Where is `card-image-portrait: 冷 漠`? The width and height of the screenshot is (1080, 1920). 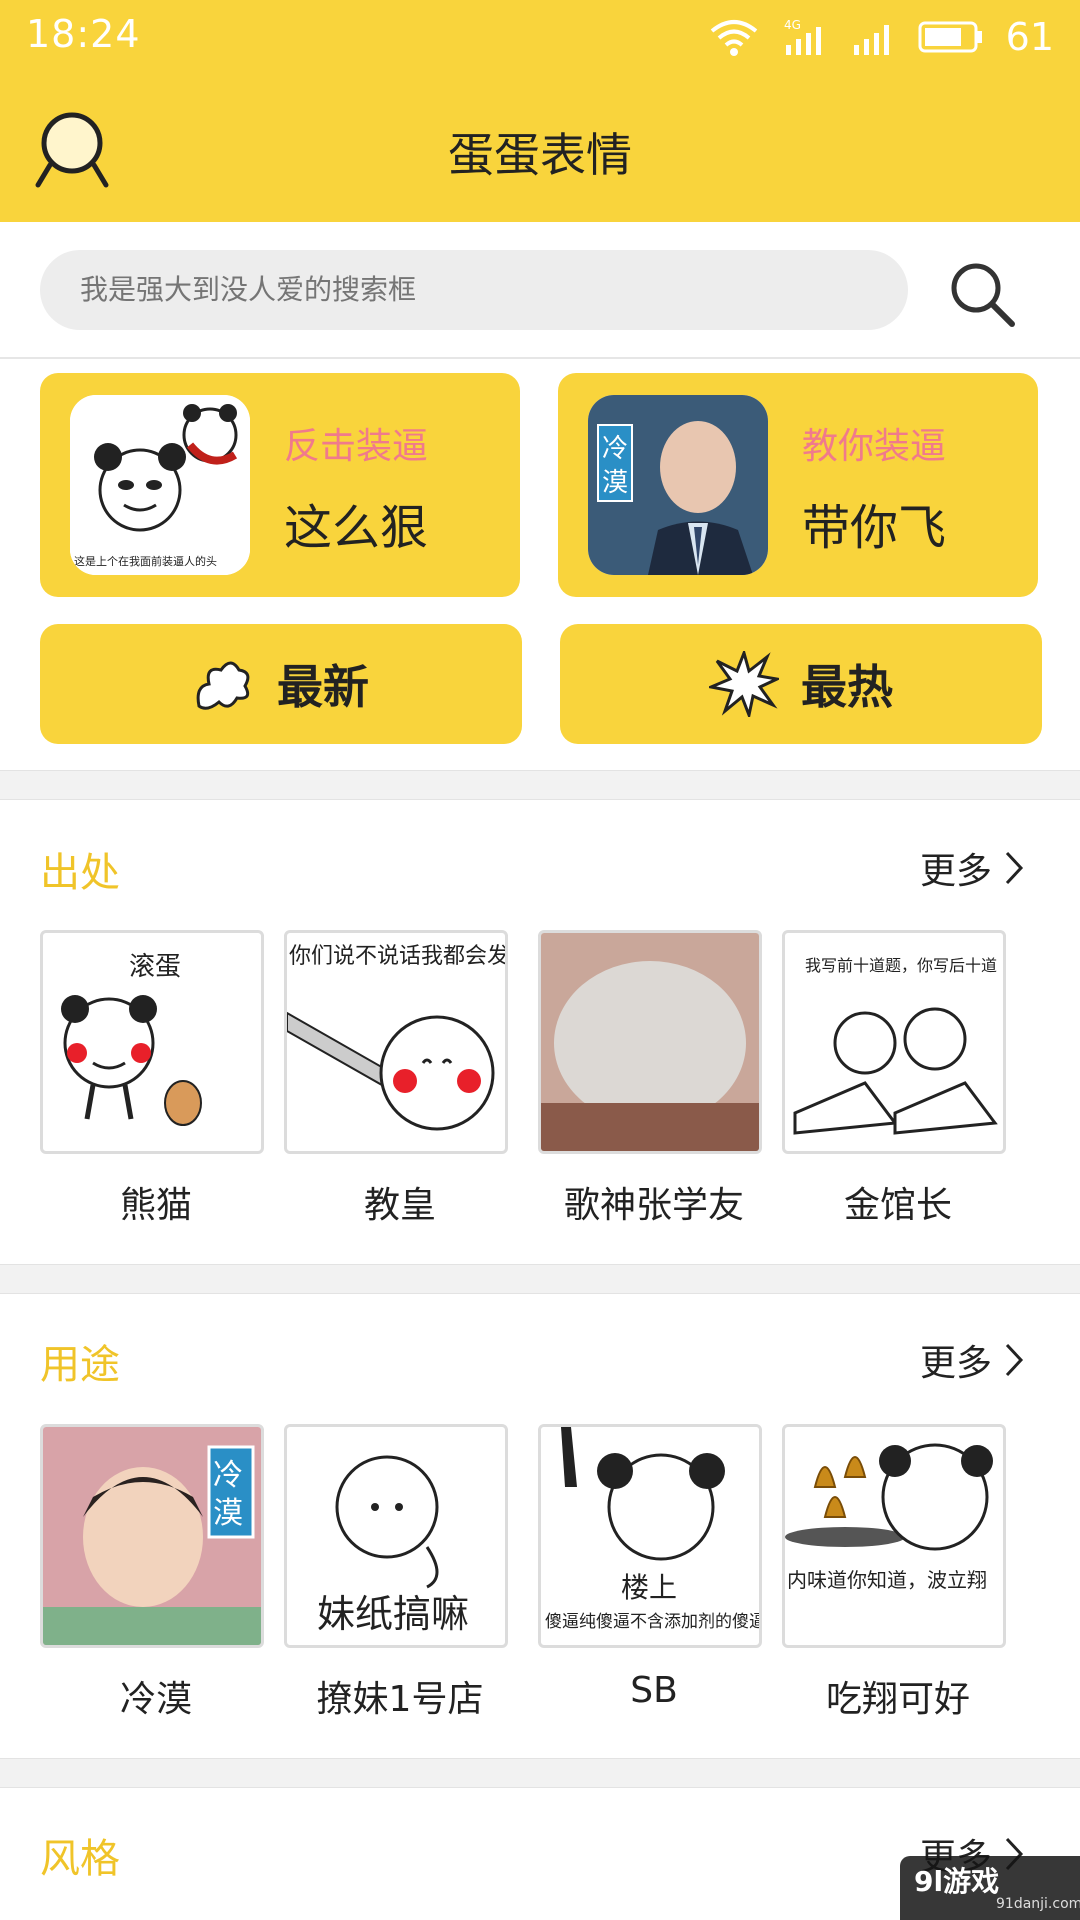 card-image-portrait: 冷 漠 is located at coordinates (678, 485).